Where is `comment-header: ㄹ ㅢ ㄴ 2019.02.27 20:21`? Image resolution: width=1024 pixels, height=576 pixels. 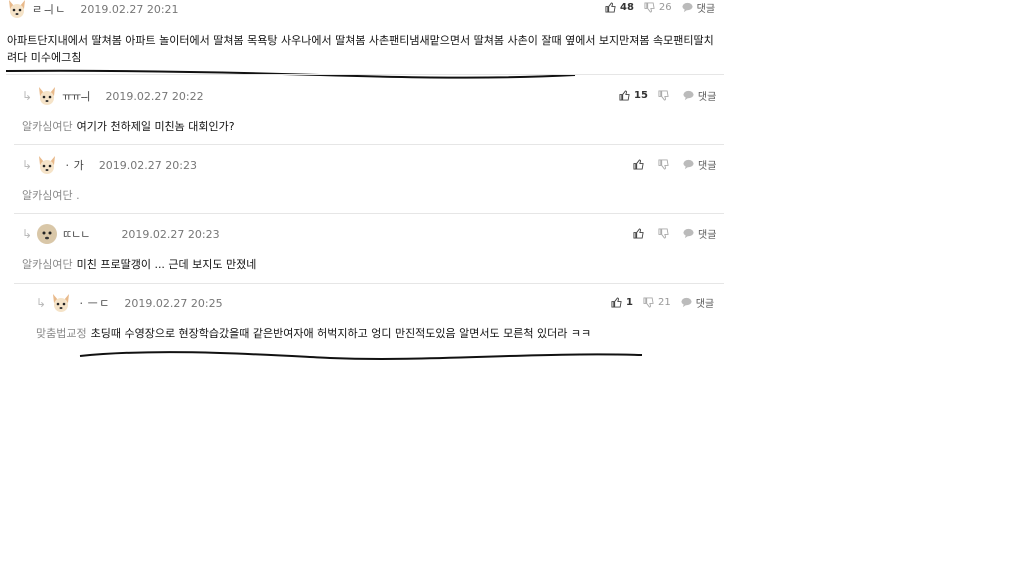 comment-header: ㄹ ㅢ ㄴ 2019.02.27 20:21 is located at coordinates (92, 10).